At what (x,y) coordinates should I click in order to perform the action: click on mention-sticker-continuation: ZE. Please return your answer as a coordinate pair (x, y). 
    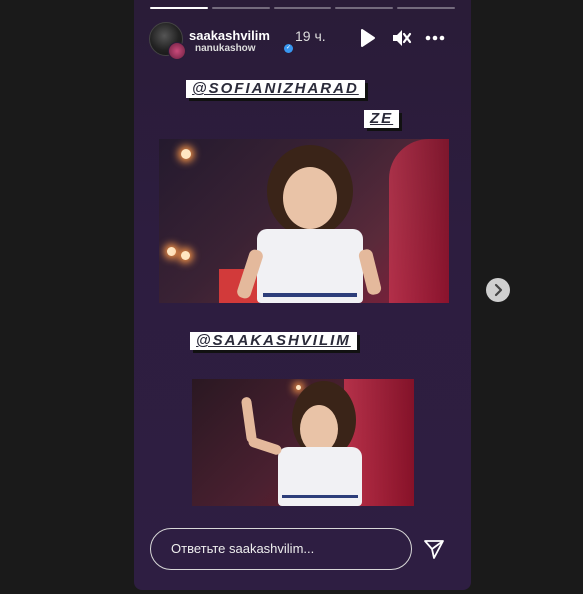
    Looking at the image, I should click on (382, 119).